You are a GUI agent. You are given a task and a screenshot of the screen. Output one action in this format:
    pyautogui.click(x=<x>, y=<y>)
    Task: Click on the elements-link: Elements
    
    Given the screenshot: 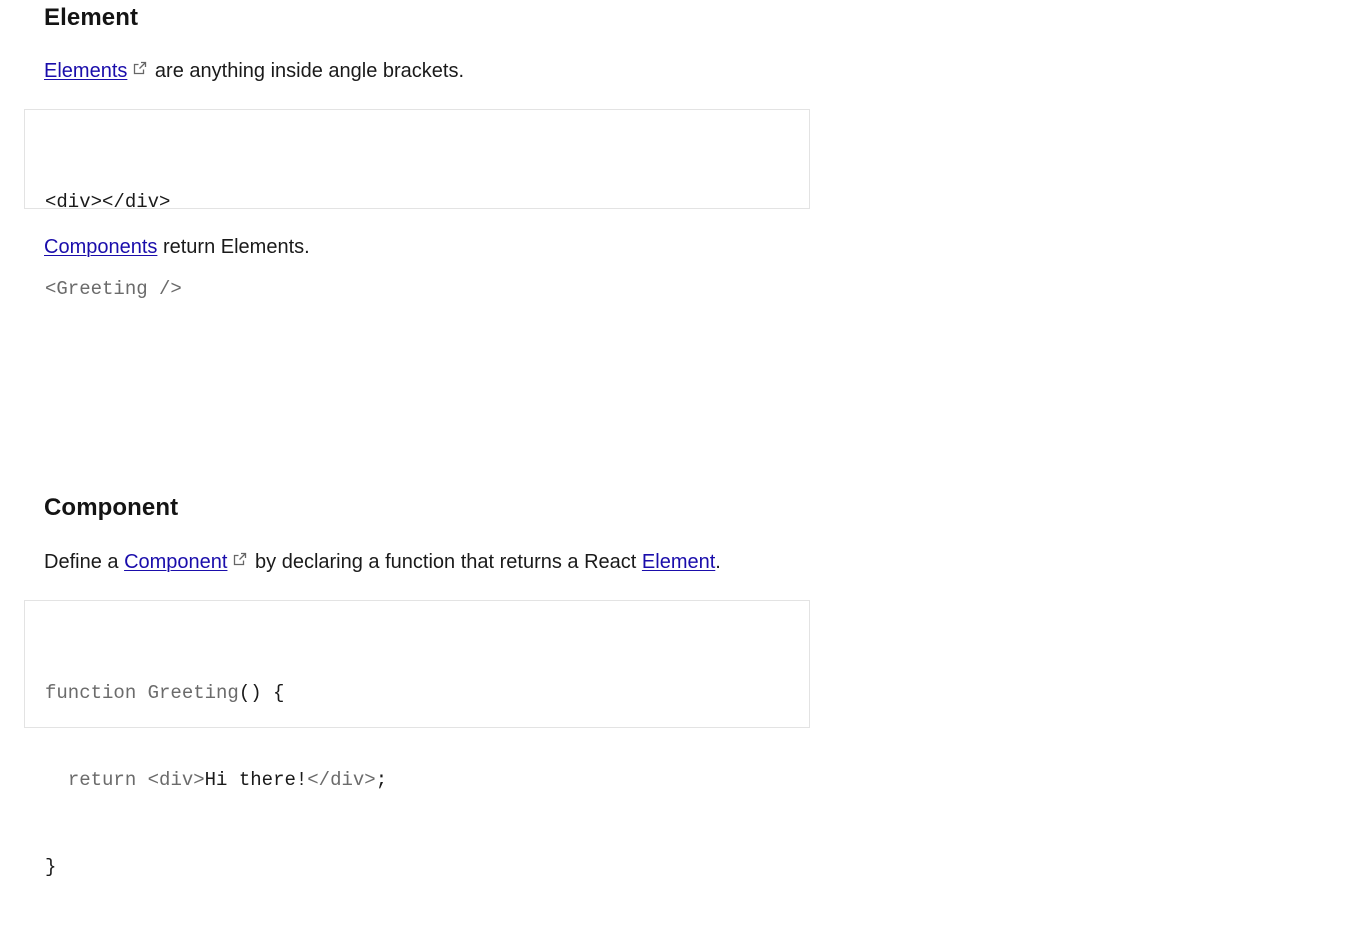 What is the action you would take?
    pyautogui.click(x=85, y=71)
    